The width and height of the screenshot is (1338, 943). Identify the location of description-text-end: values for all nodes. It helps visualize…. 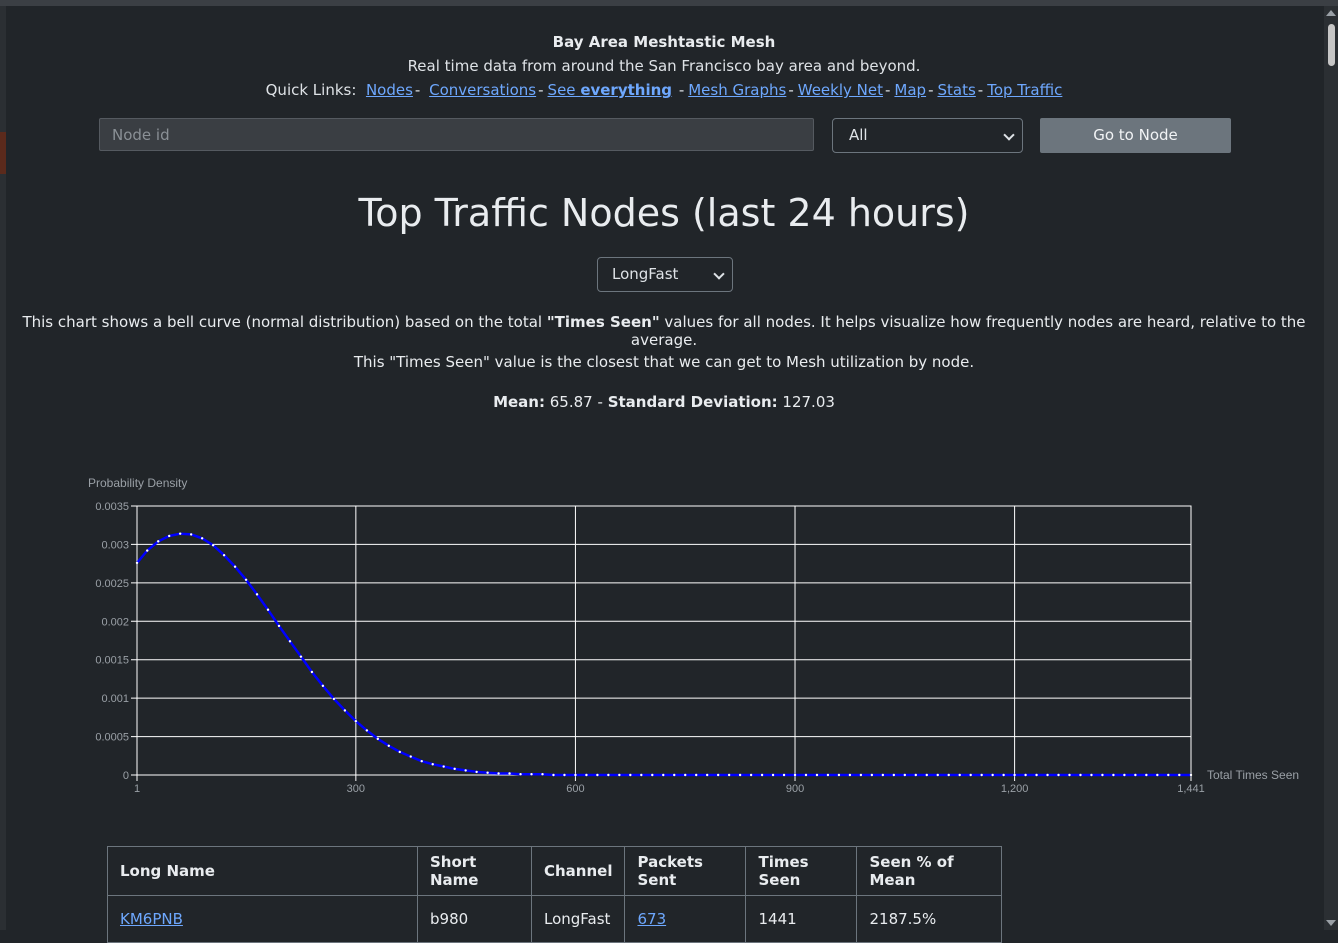
(968, 331).